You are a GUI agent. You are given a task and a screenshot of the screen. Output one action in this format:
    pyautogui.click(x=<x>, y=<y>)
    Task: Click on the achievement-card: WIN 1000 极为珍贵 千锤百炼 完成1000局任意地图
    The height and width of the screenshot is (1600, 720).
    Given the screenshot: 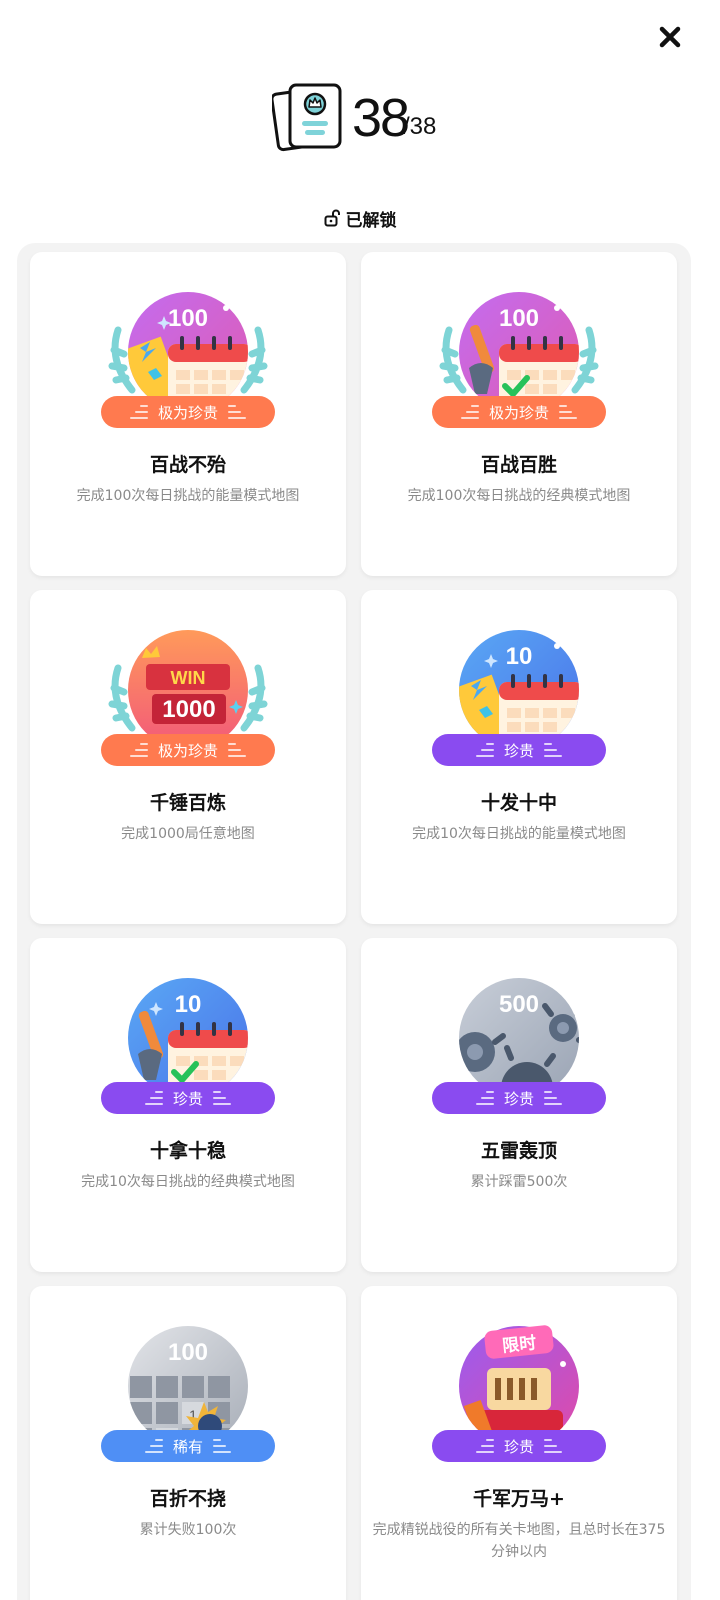 What is the action you would take?
    pyautogui.click(x=188, y=757)
    